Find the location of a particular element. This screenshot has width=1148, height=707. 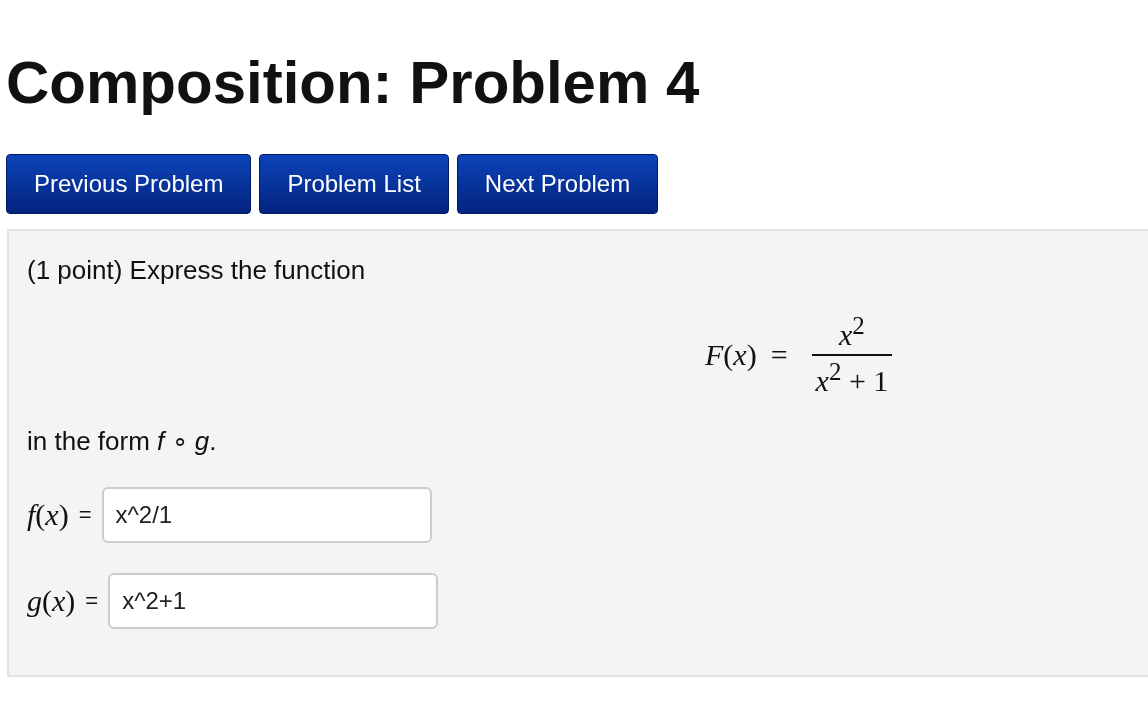

page-title: Composition: Problem 4 is located at coordinates (353, 82).